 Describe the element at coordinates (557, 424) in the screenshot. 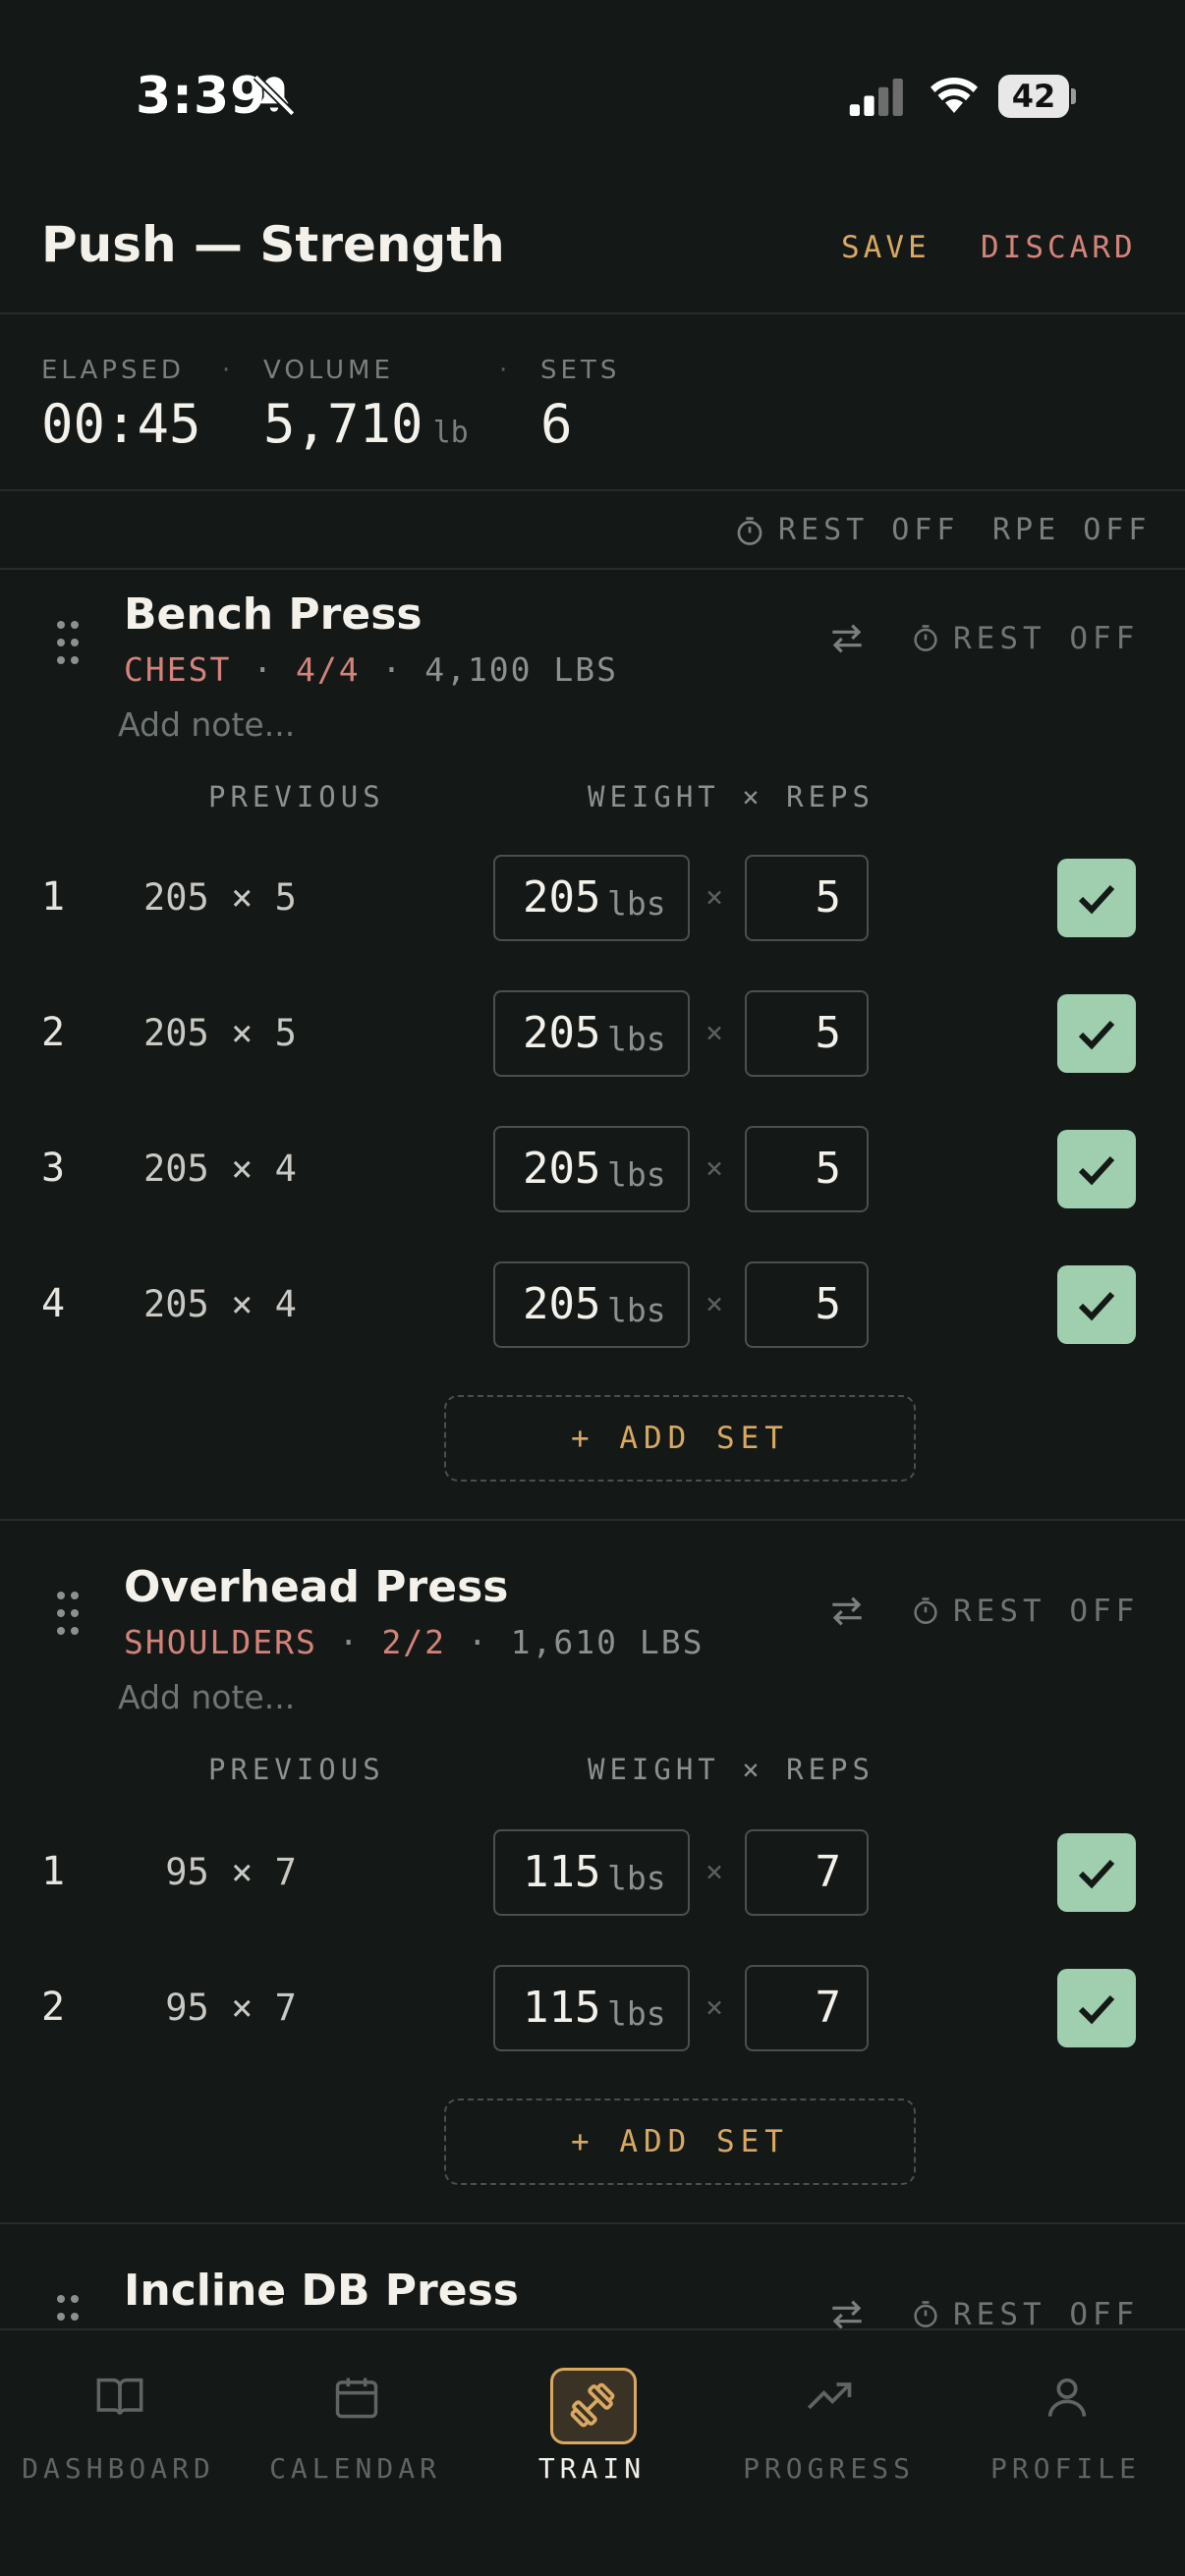

I see `sets-value: 6` at that location.